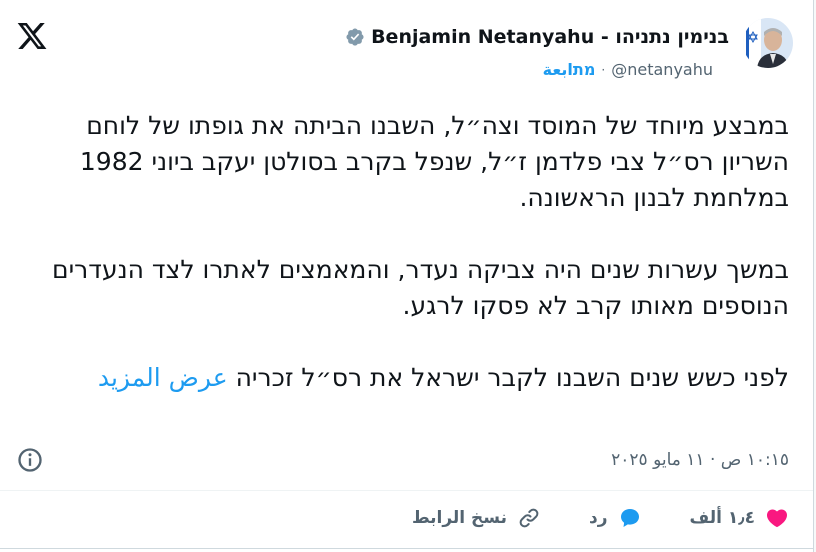 This screenshot has height=552, width=816. I want to click on copy-link-button: نسخ الرابط, so click(476, 518).